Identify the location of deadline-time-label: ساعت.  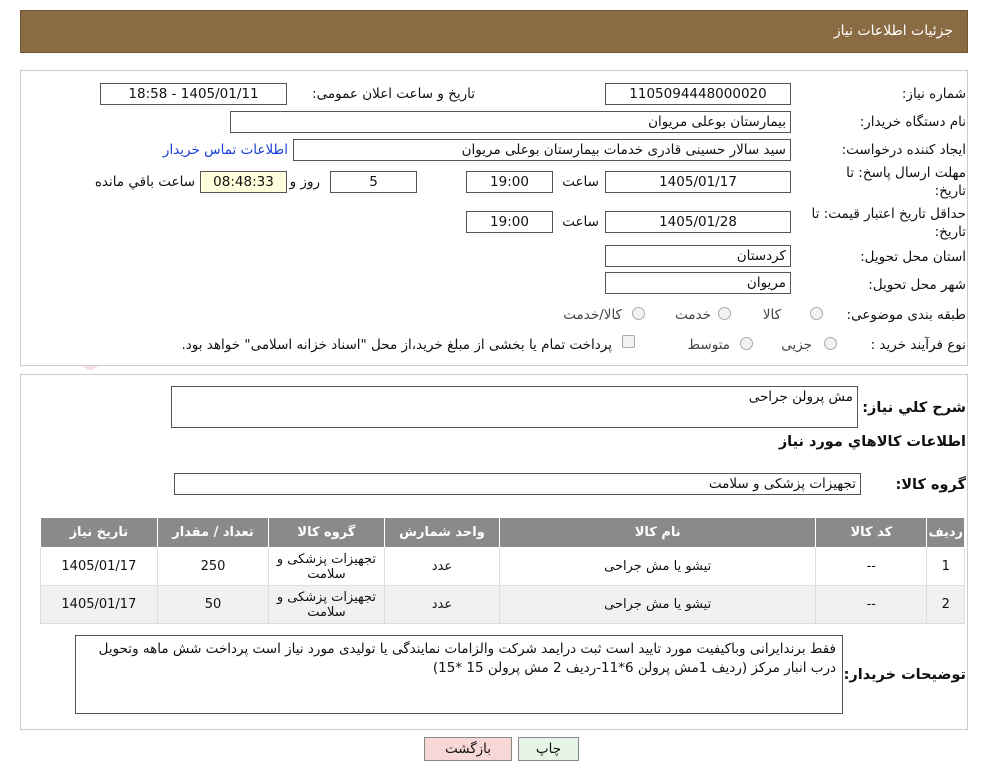
(580, 182).